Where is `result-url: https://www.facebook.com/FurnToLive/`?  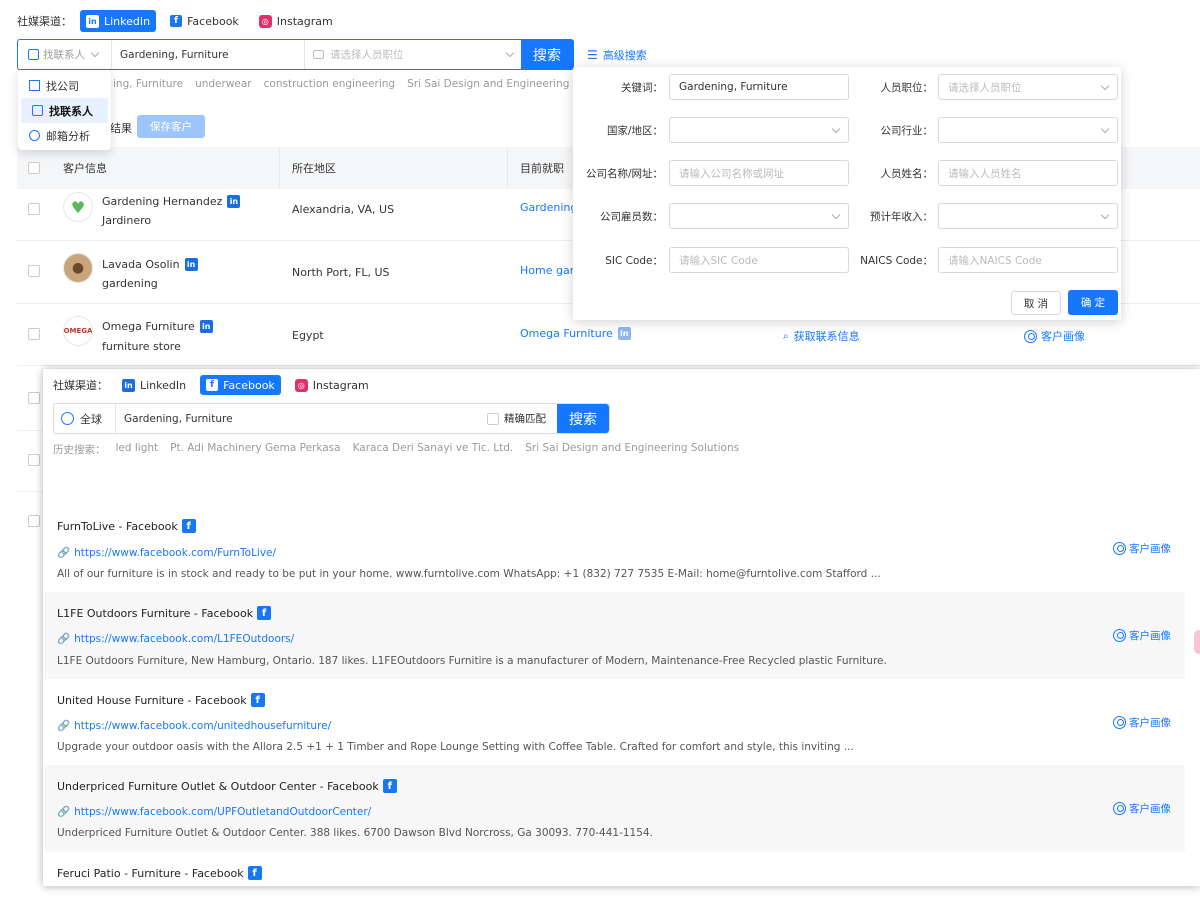 result-url: https://www.facebook.com/FurnToLive/ is located at coordinates (175, 553).